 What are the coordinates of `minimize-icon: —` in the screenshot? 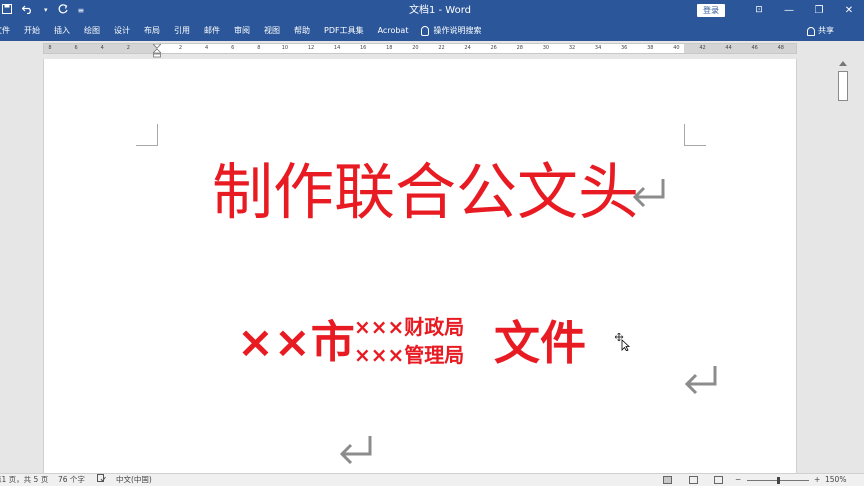 It's located at (789, 10).